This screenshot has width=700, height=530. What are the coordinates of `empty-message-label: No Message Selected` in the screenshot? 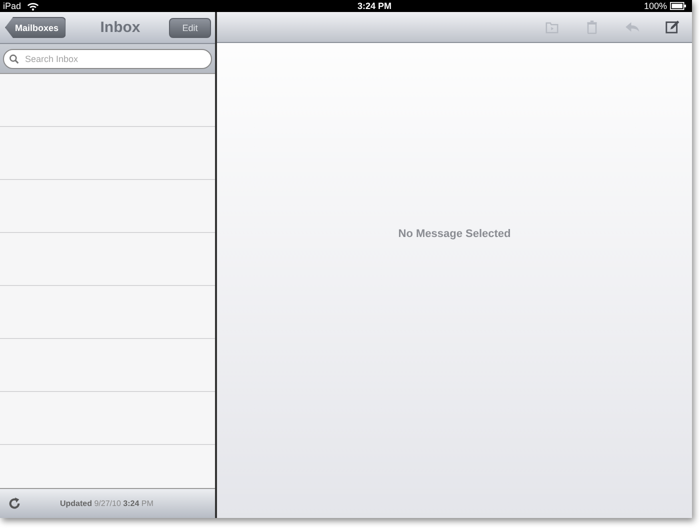 It's located at (454, 235).